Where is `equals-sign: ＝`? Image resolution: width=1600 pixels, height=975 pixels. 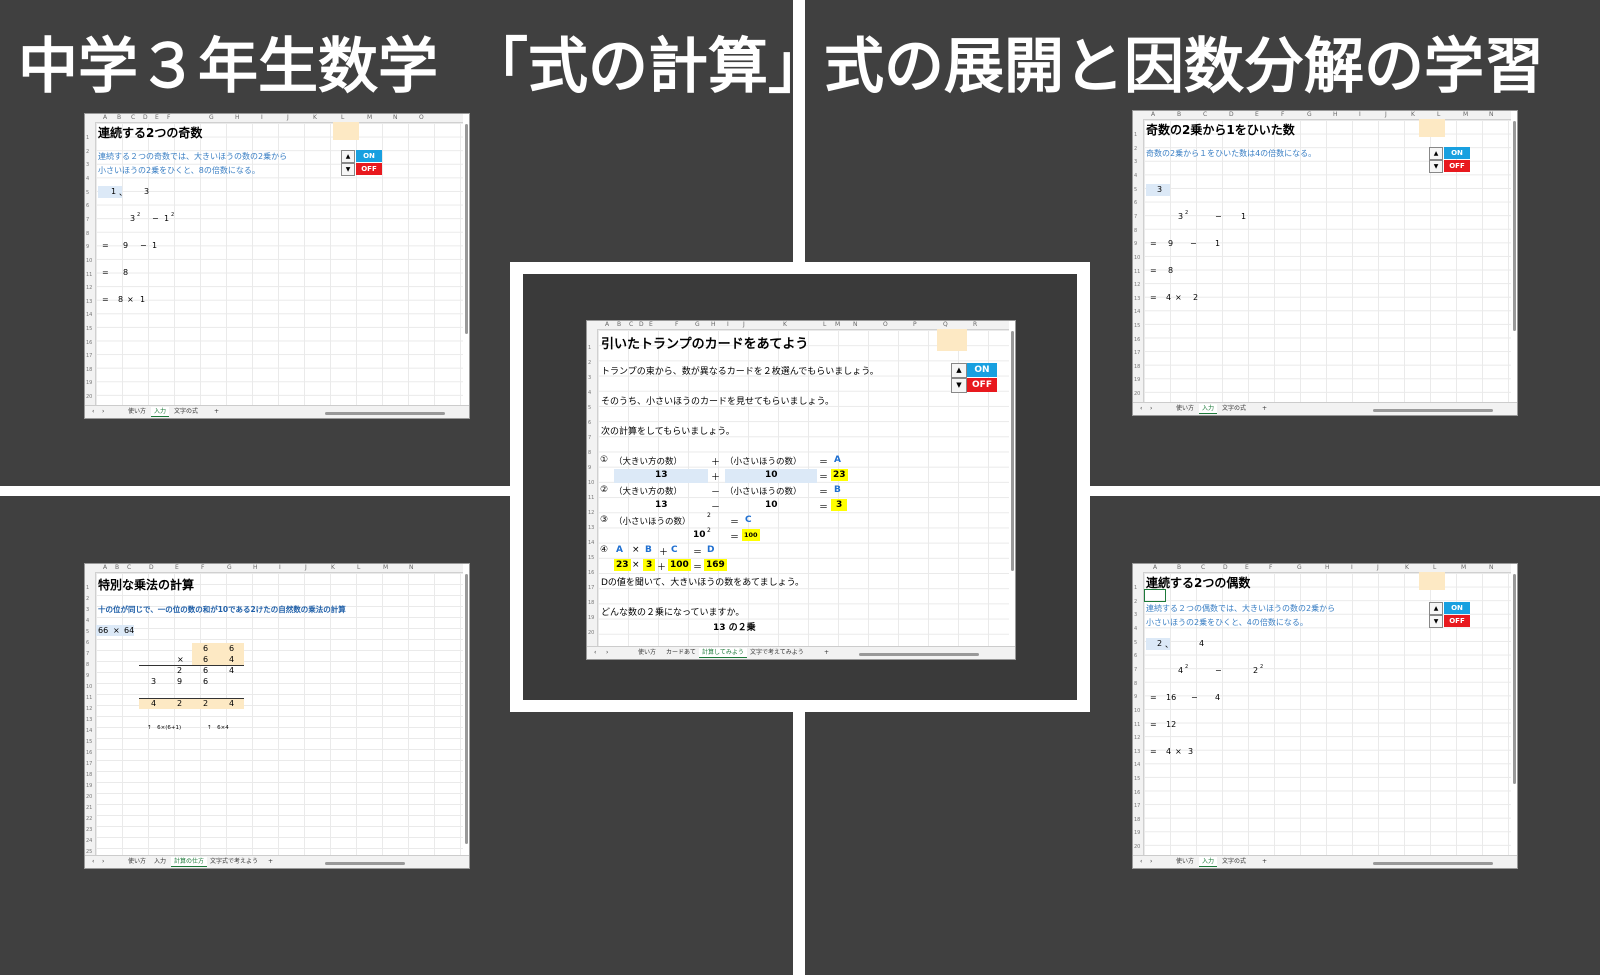
equals-sign: ＝ is located at coordinates (824, 508).